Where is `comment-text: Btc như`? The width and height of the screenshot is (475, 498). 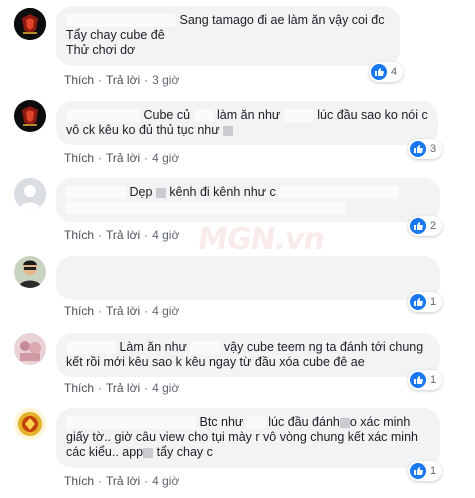
comment-text: Btc như is located at coordinates (221, 422).